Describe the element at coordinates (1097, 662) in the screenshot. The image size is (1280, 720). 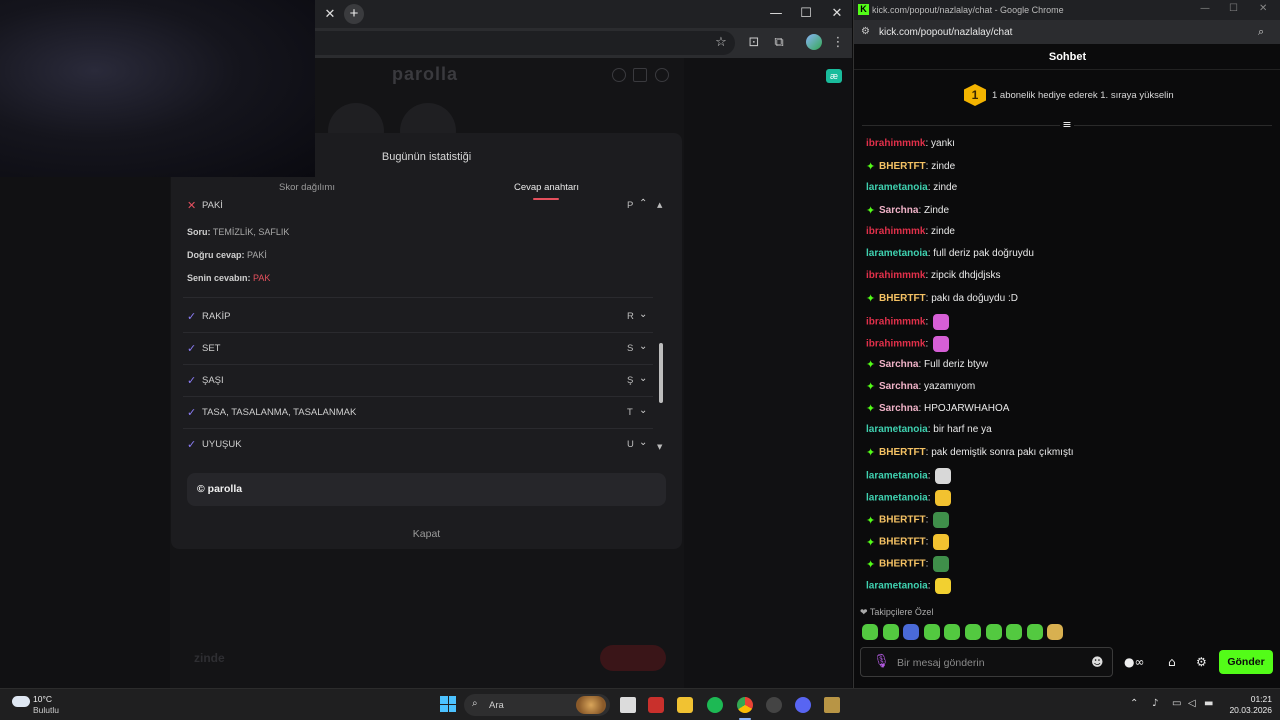
I see `emoji-icon: ☻` at that location.